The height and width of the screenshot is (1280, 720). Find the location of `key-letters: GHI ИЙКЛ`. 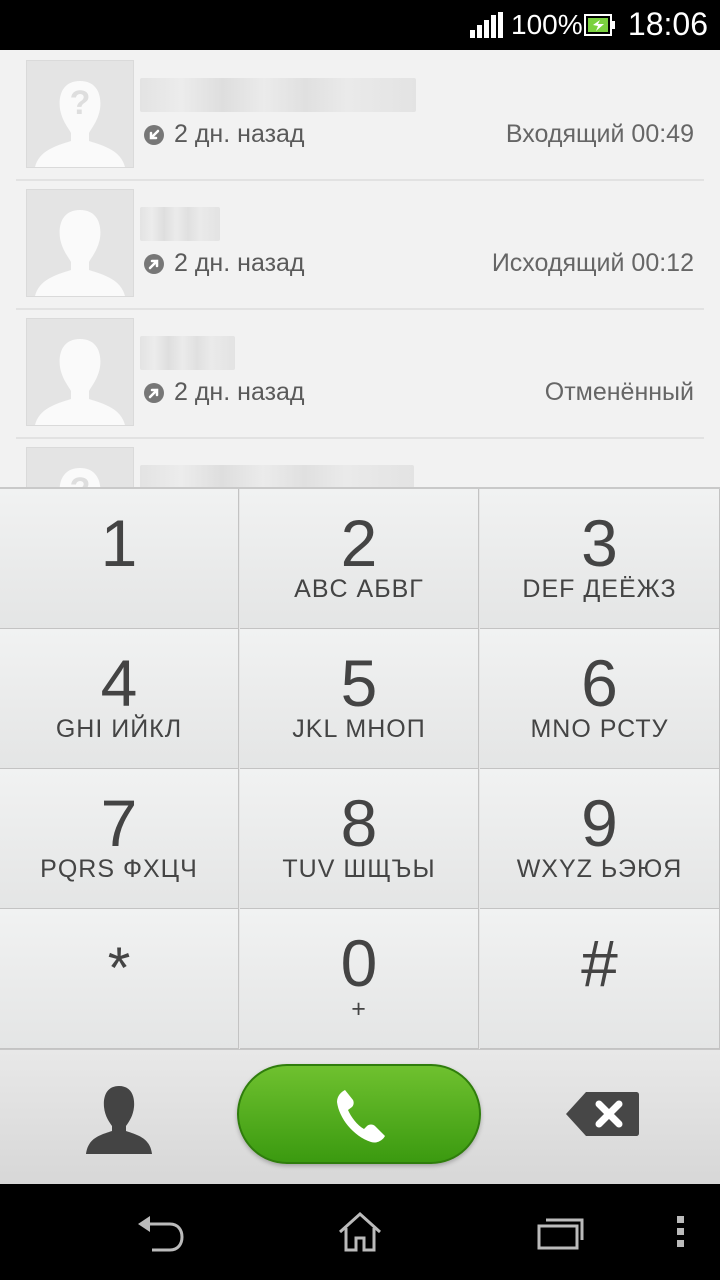

key-letters: GHI ИЙКЛ is located at coordinates (119, 729).